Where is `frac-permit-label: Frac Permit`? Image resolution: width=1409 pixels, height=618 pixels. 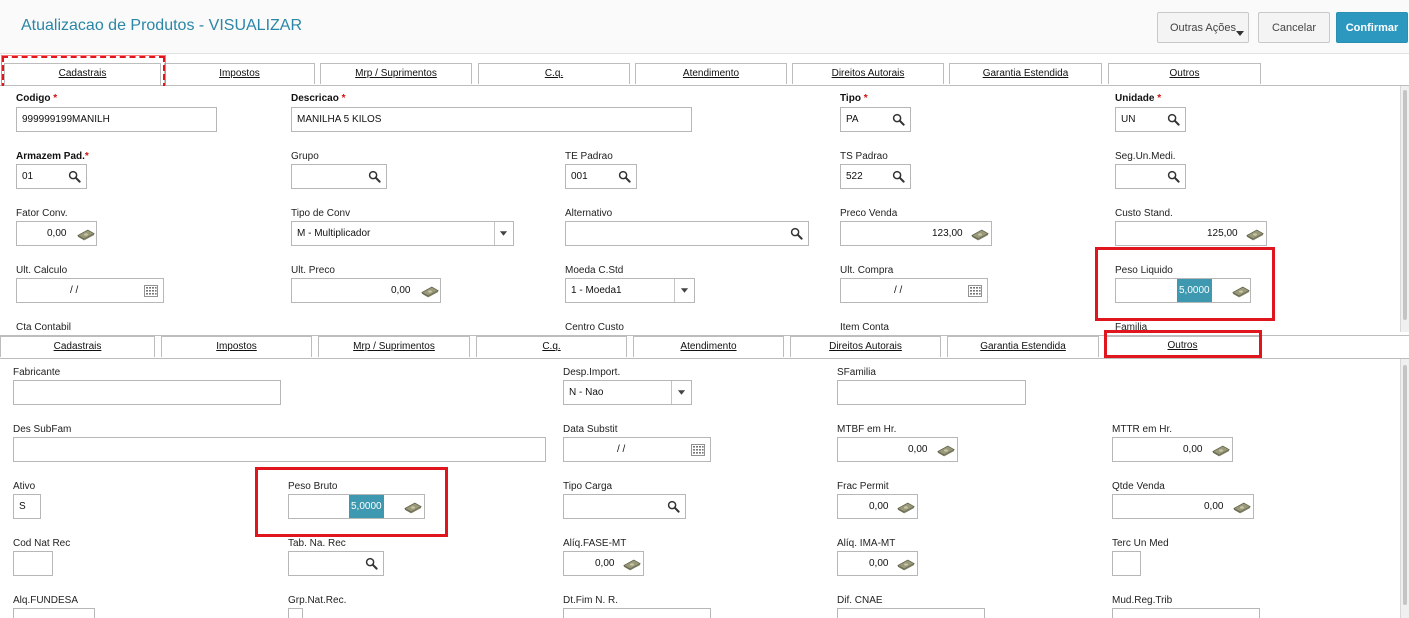
frac-permit-label: Frac Permit is located at coordinates (863, 486).